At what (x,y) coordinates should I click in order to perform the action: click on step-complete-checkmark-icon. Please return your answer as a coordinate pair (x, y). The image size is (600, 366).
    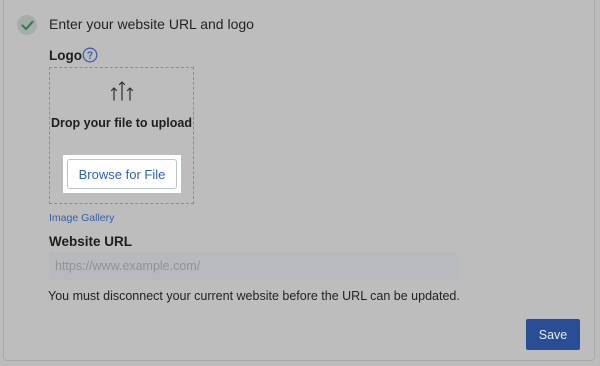
    Looking at the image, I should click on (27, 25).